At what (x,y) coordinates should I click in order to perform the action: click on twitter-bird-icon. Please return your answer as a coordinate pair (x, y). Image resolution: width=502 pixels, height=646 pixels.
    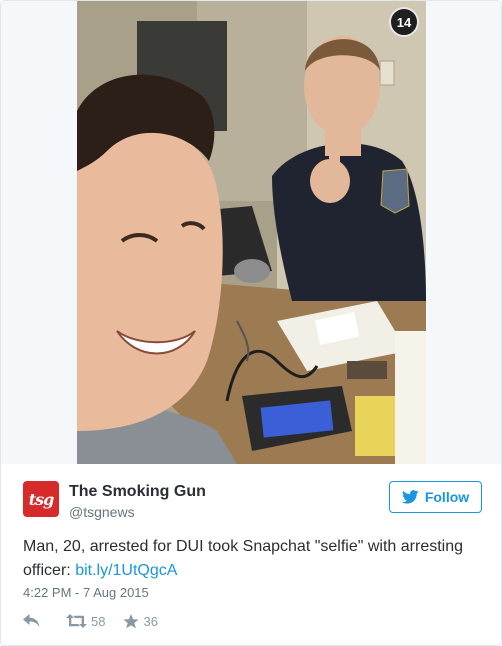
    Looking at the image, I should click on (410, 497).